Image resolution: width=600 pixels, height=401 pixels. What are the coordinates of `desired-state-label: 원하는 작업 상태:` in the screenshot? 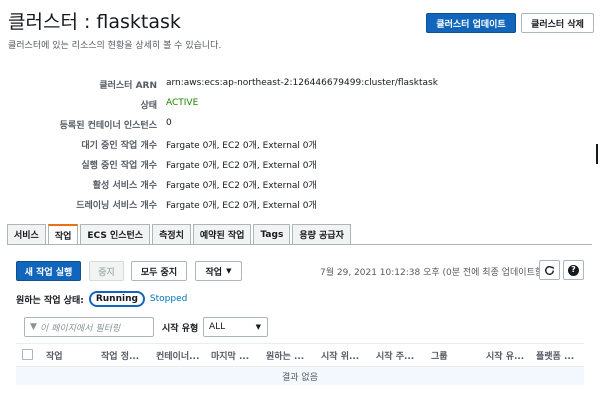 It's located at (50, 300).